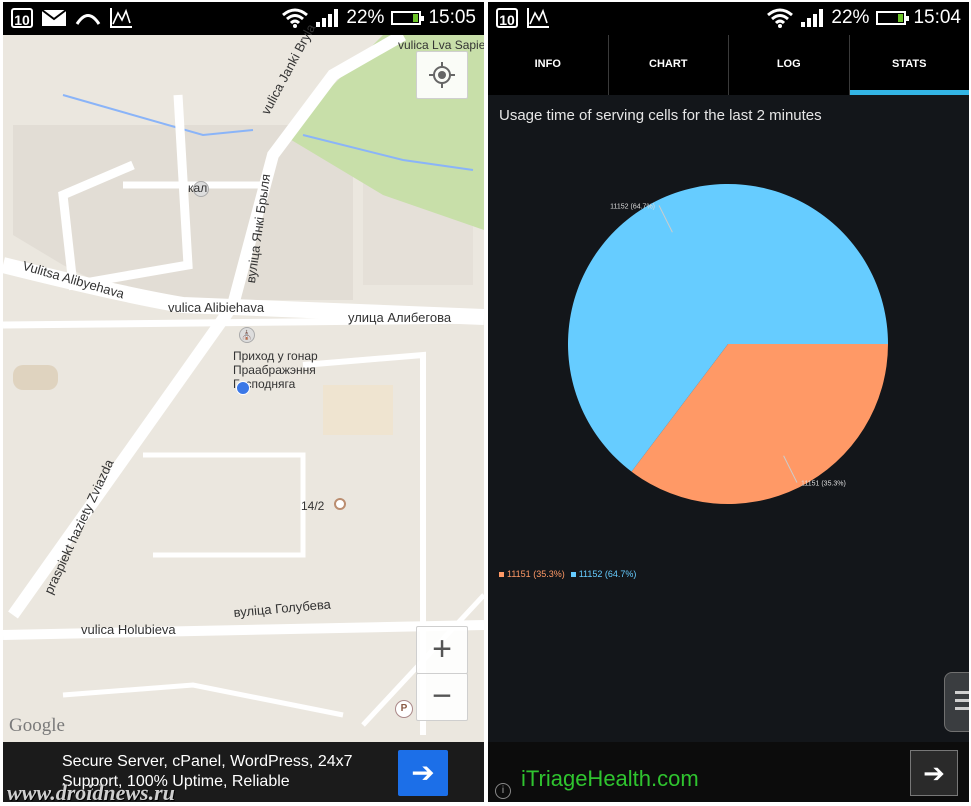  Describe the element at coordinates (669, 65) in the screenshot. I see `tab-chart: CHART` at that location.